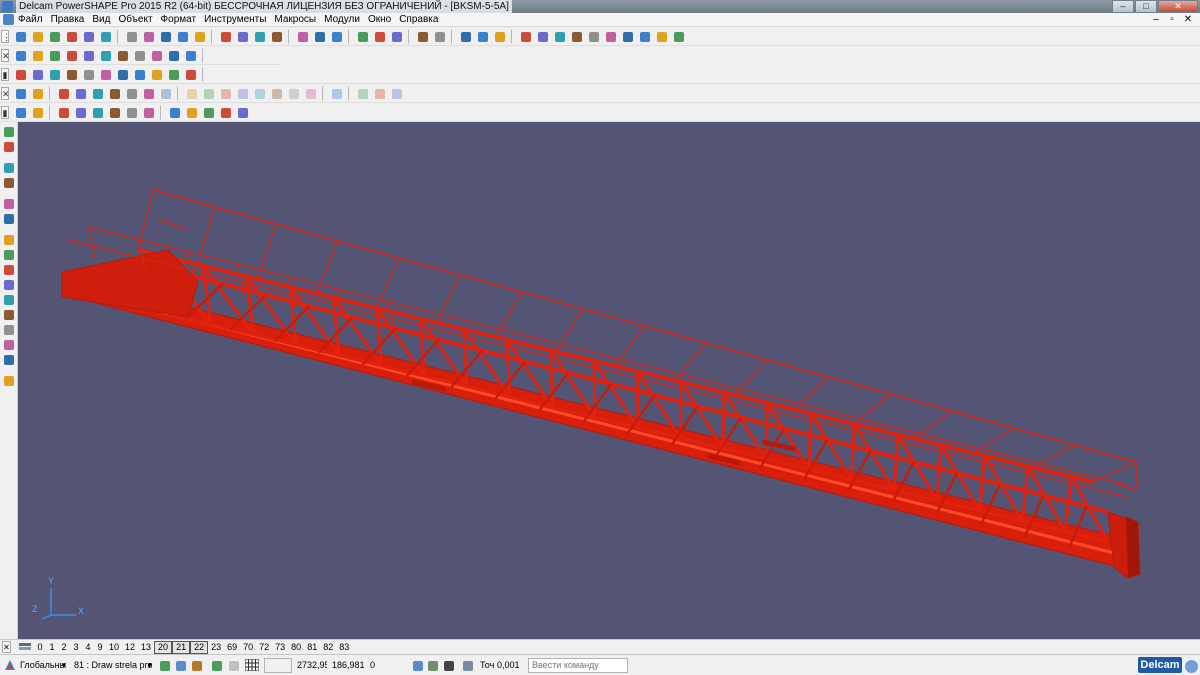 This screenshot has height=675, width=1200. What do you see at coordinates (88, 36) in the screenshot?
I see `print-icon` at bounding box center [88, 36].